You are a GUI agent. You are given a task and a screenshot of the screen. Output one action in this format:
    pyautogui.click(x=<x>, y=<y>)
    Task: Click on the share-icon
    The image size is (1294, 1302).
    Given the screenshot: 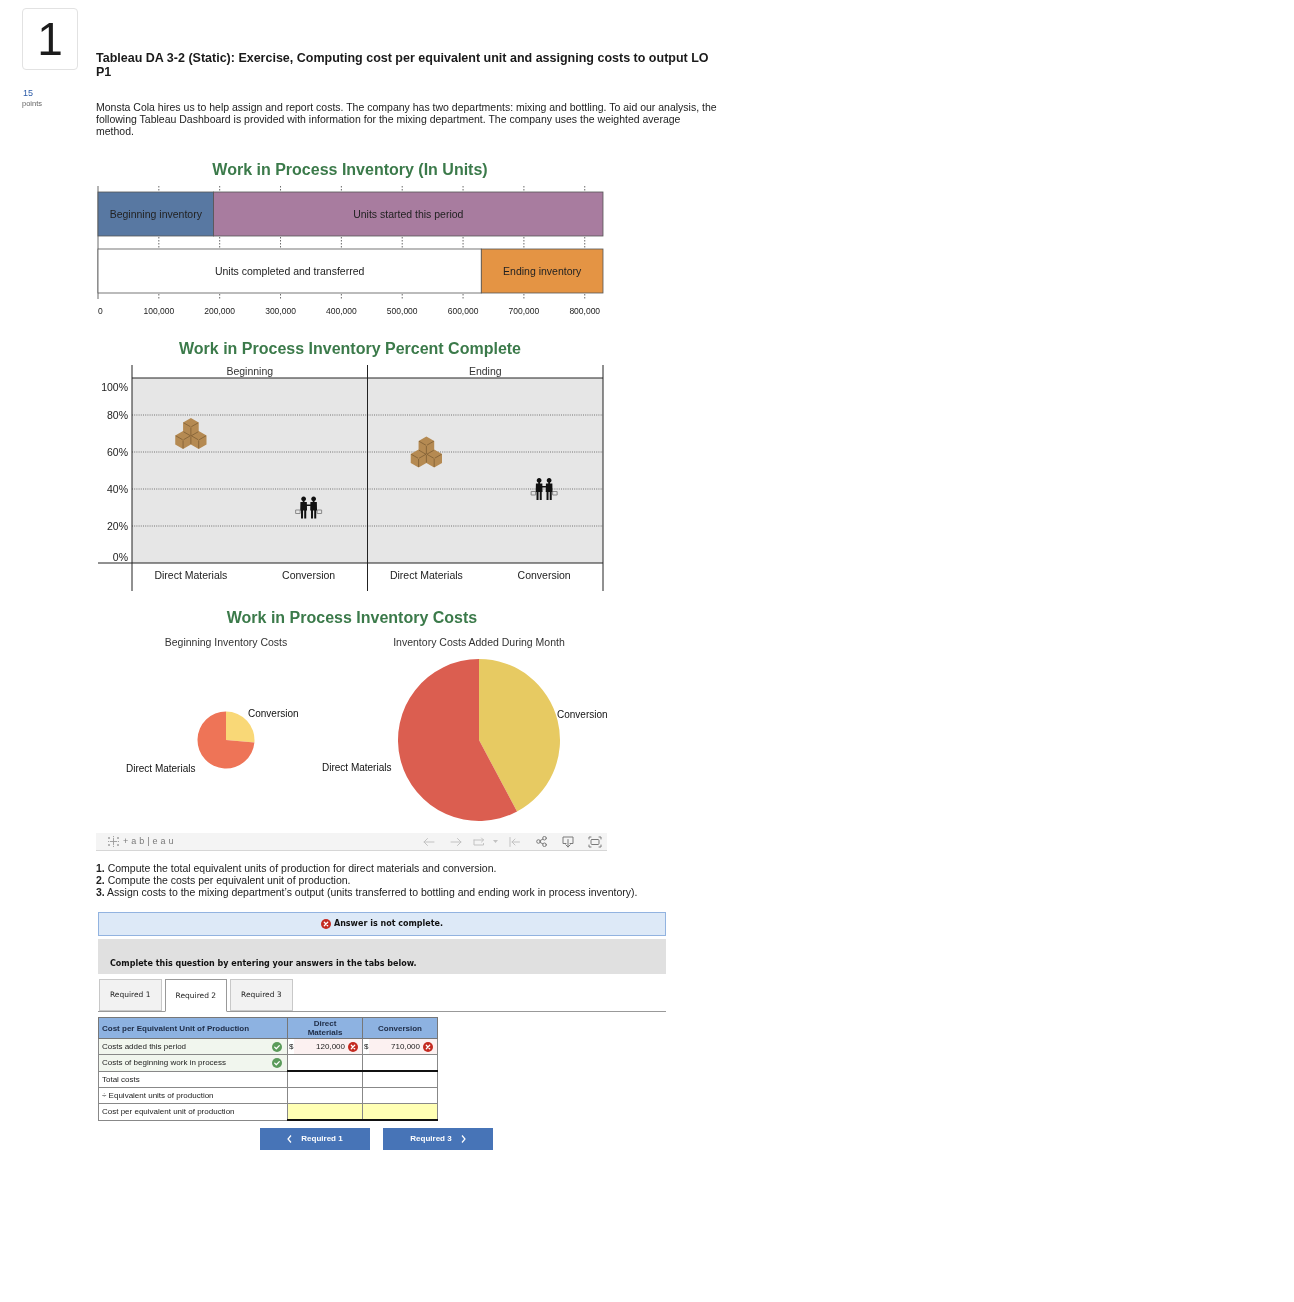 What is the action you would take?
    pyautogui.click(x=541, y=841)
    